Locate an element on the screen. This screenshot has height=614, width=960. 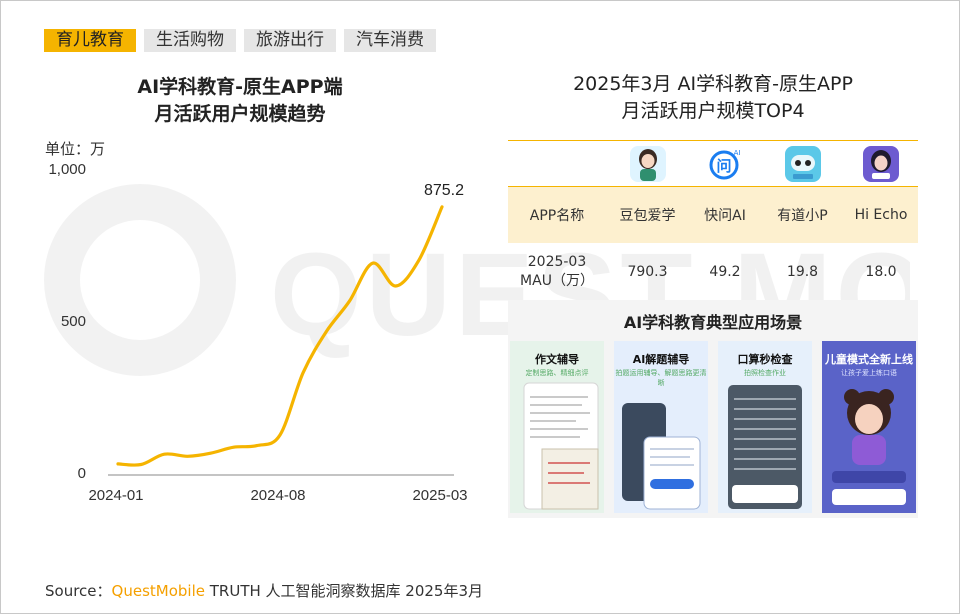
app-name-youdao-xiaop: 有道小P is located at coordinates (802, 216).